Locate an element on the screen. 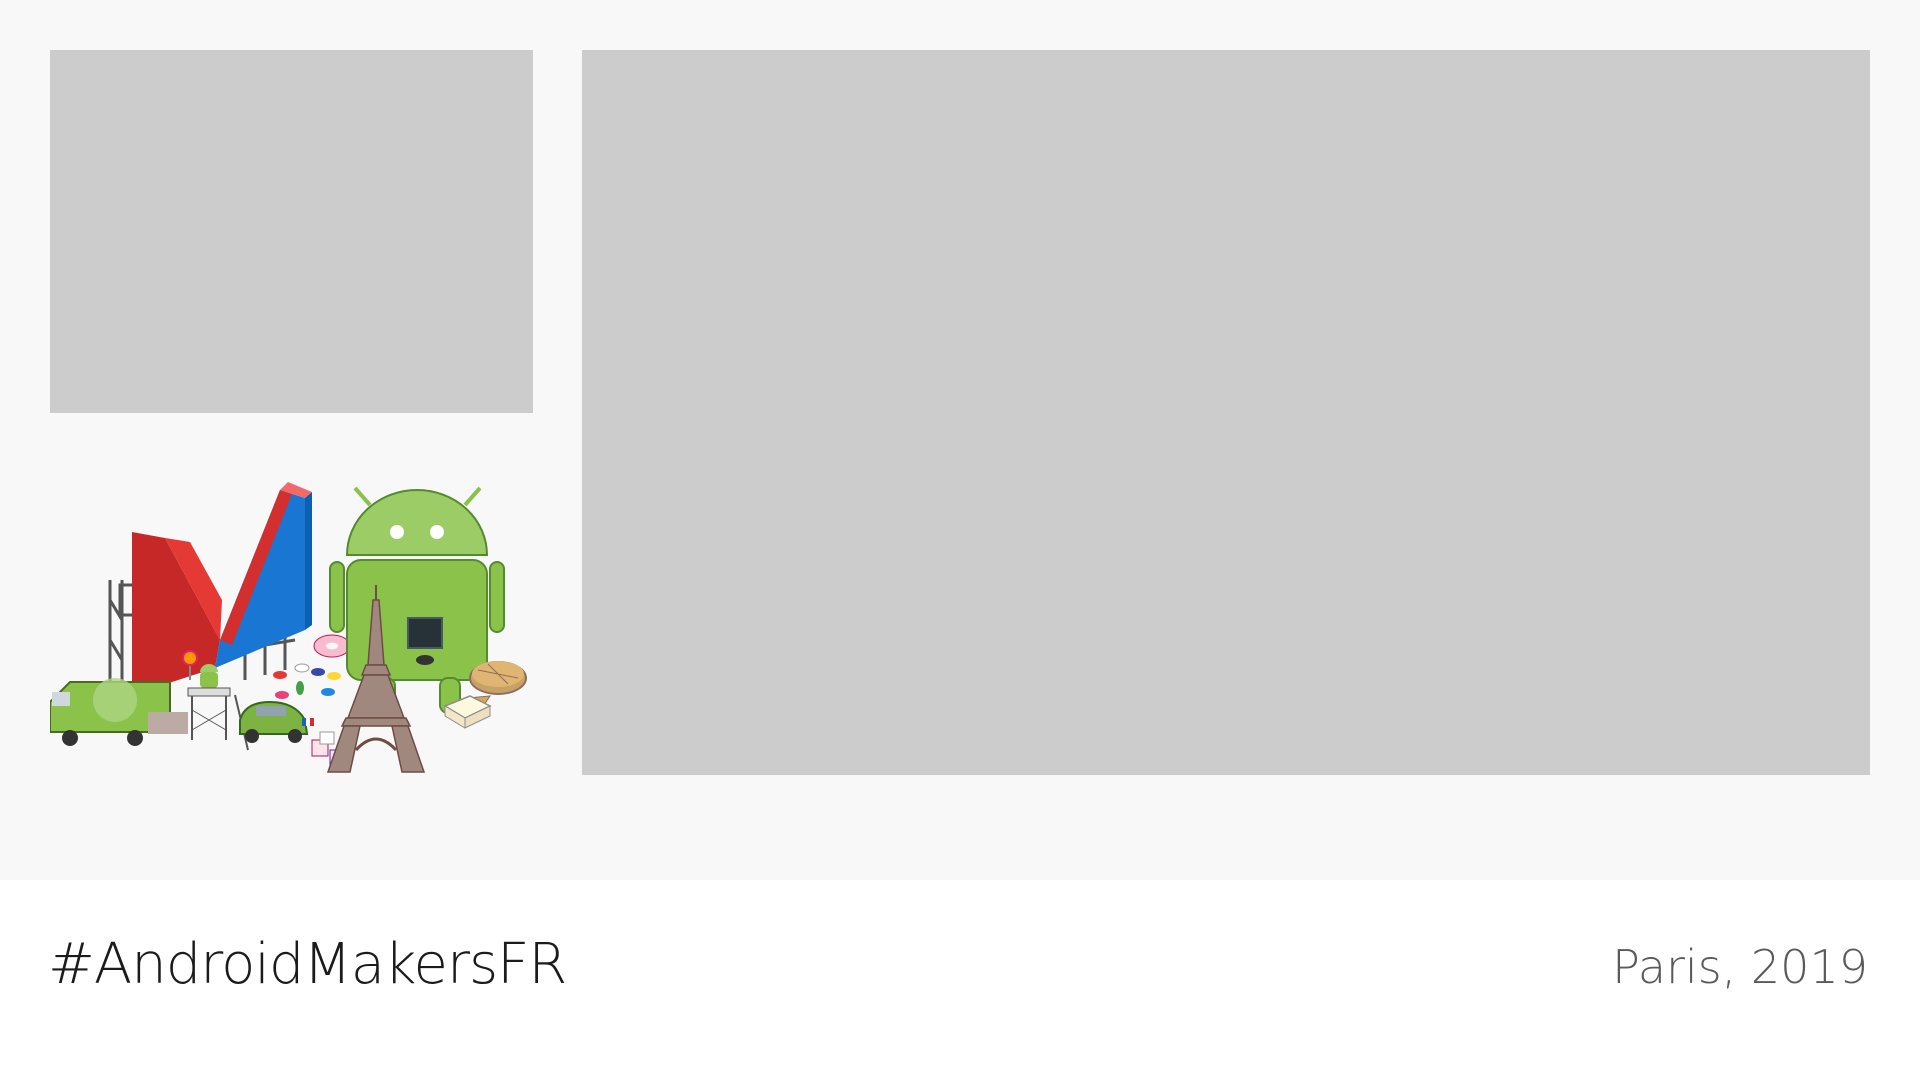 The width and height of the screenshot is (1920, 1080). android-makers-illustration is located at coordinates (288, 627).